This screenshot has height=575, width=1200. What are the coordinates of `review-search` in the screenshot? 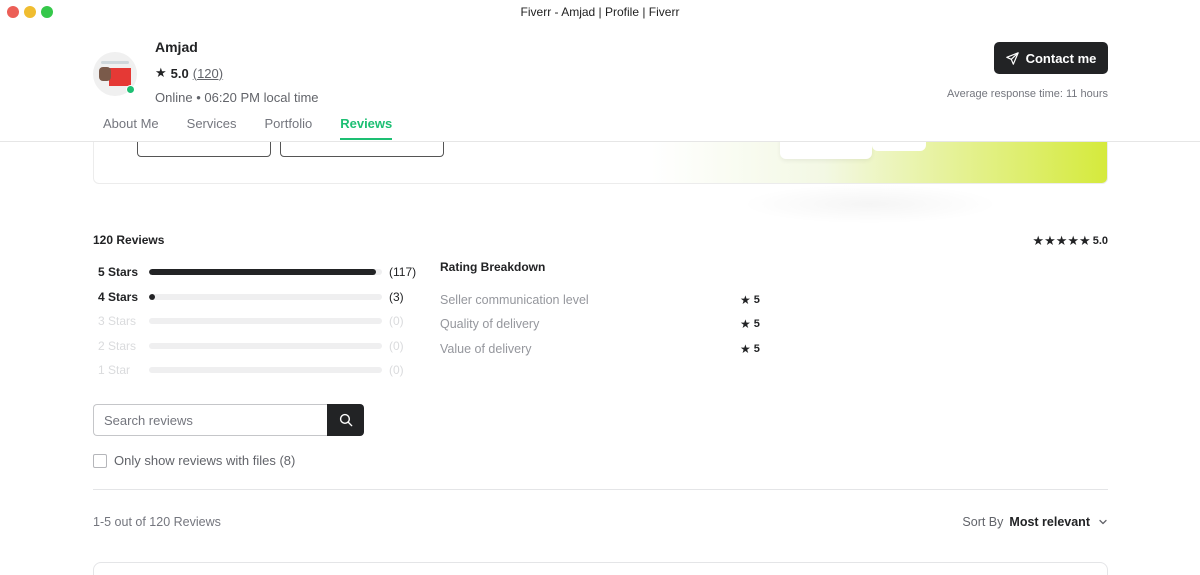 It's located at (228, 420).